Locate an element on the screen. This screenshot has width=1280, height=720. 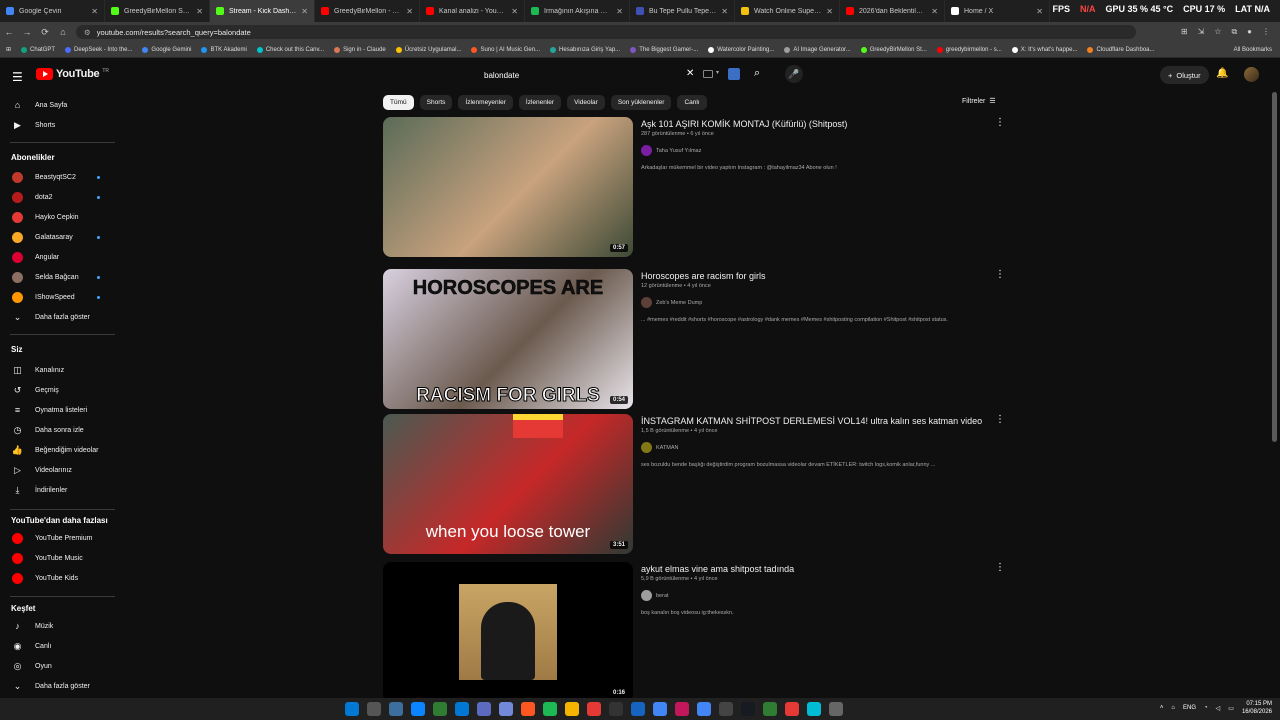
browser-tab: Home / X ✕ is located at coordinates (997, 11).